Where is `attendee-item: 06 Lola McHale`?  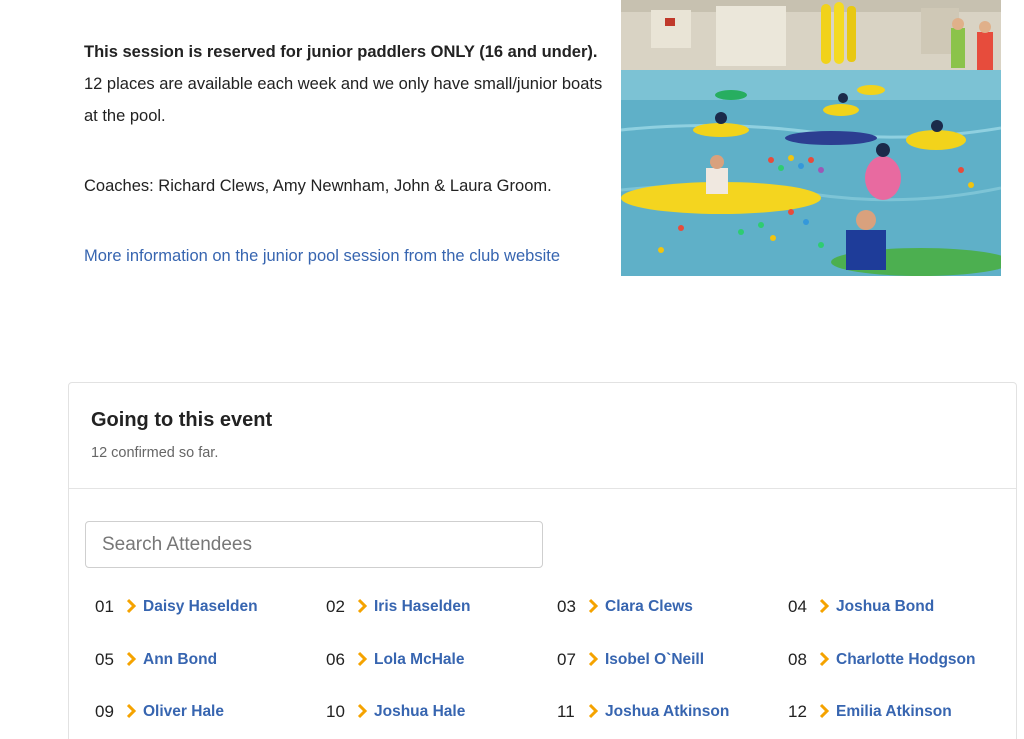 attendee-item: 06 Lola McHale is located at coordinates (441, 676).